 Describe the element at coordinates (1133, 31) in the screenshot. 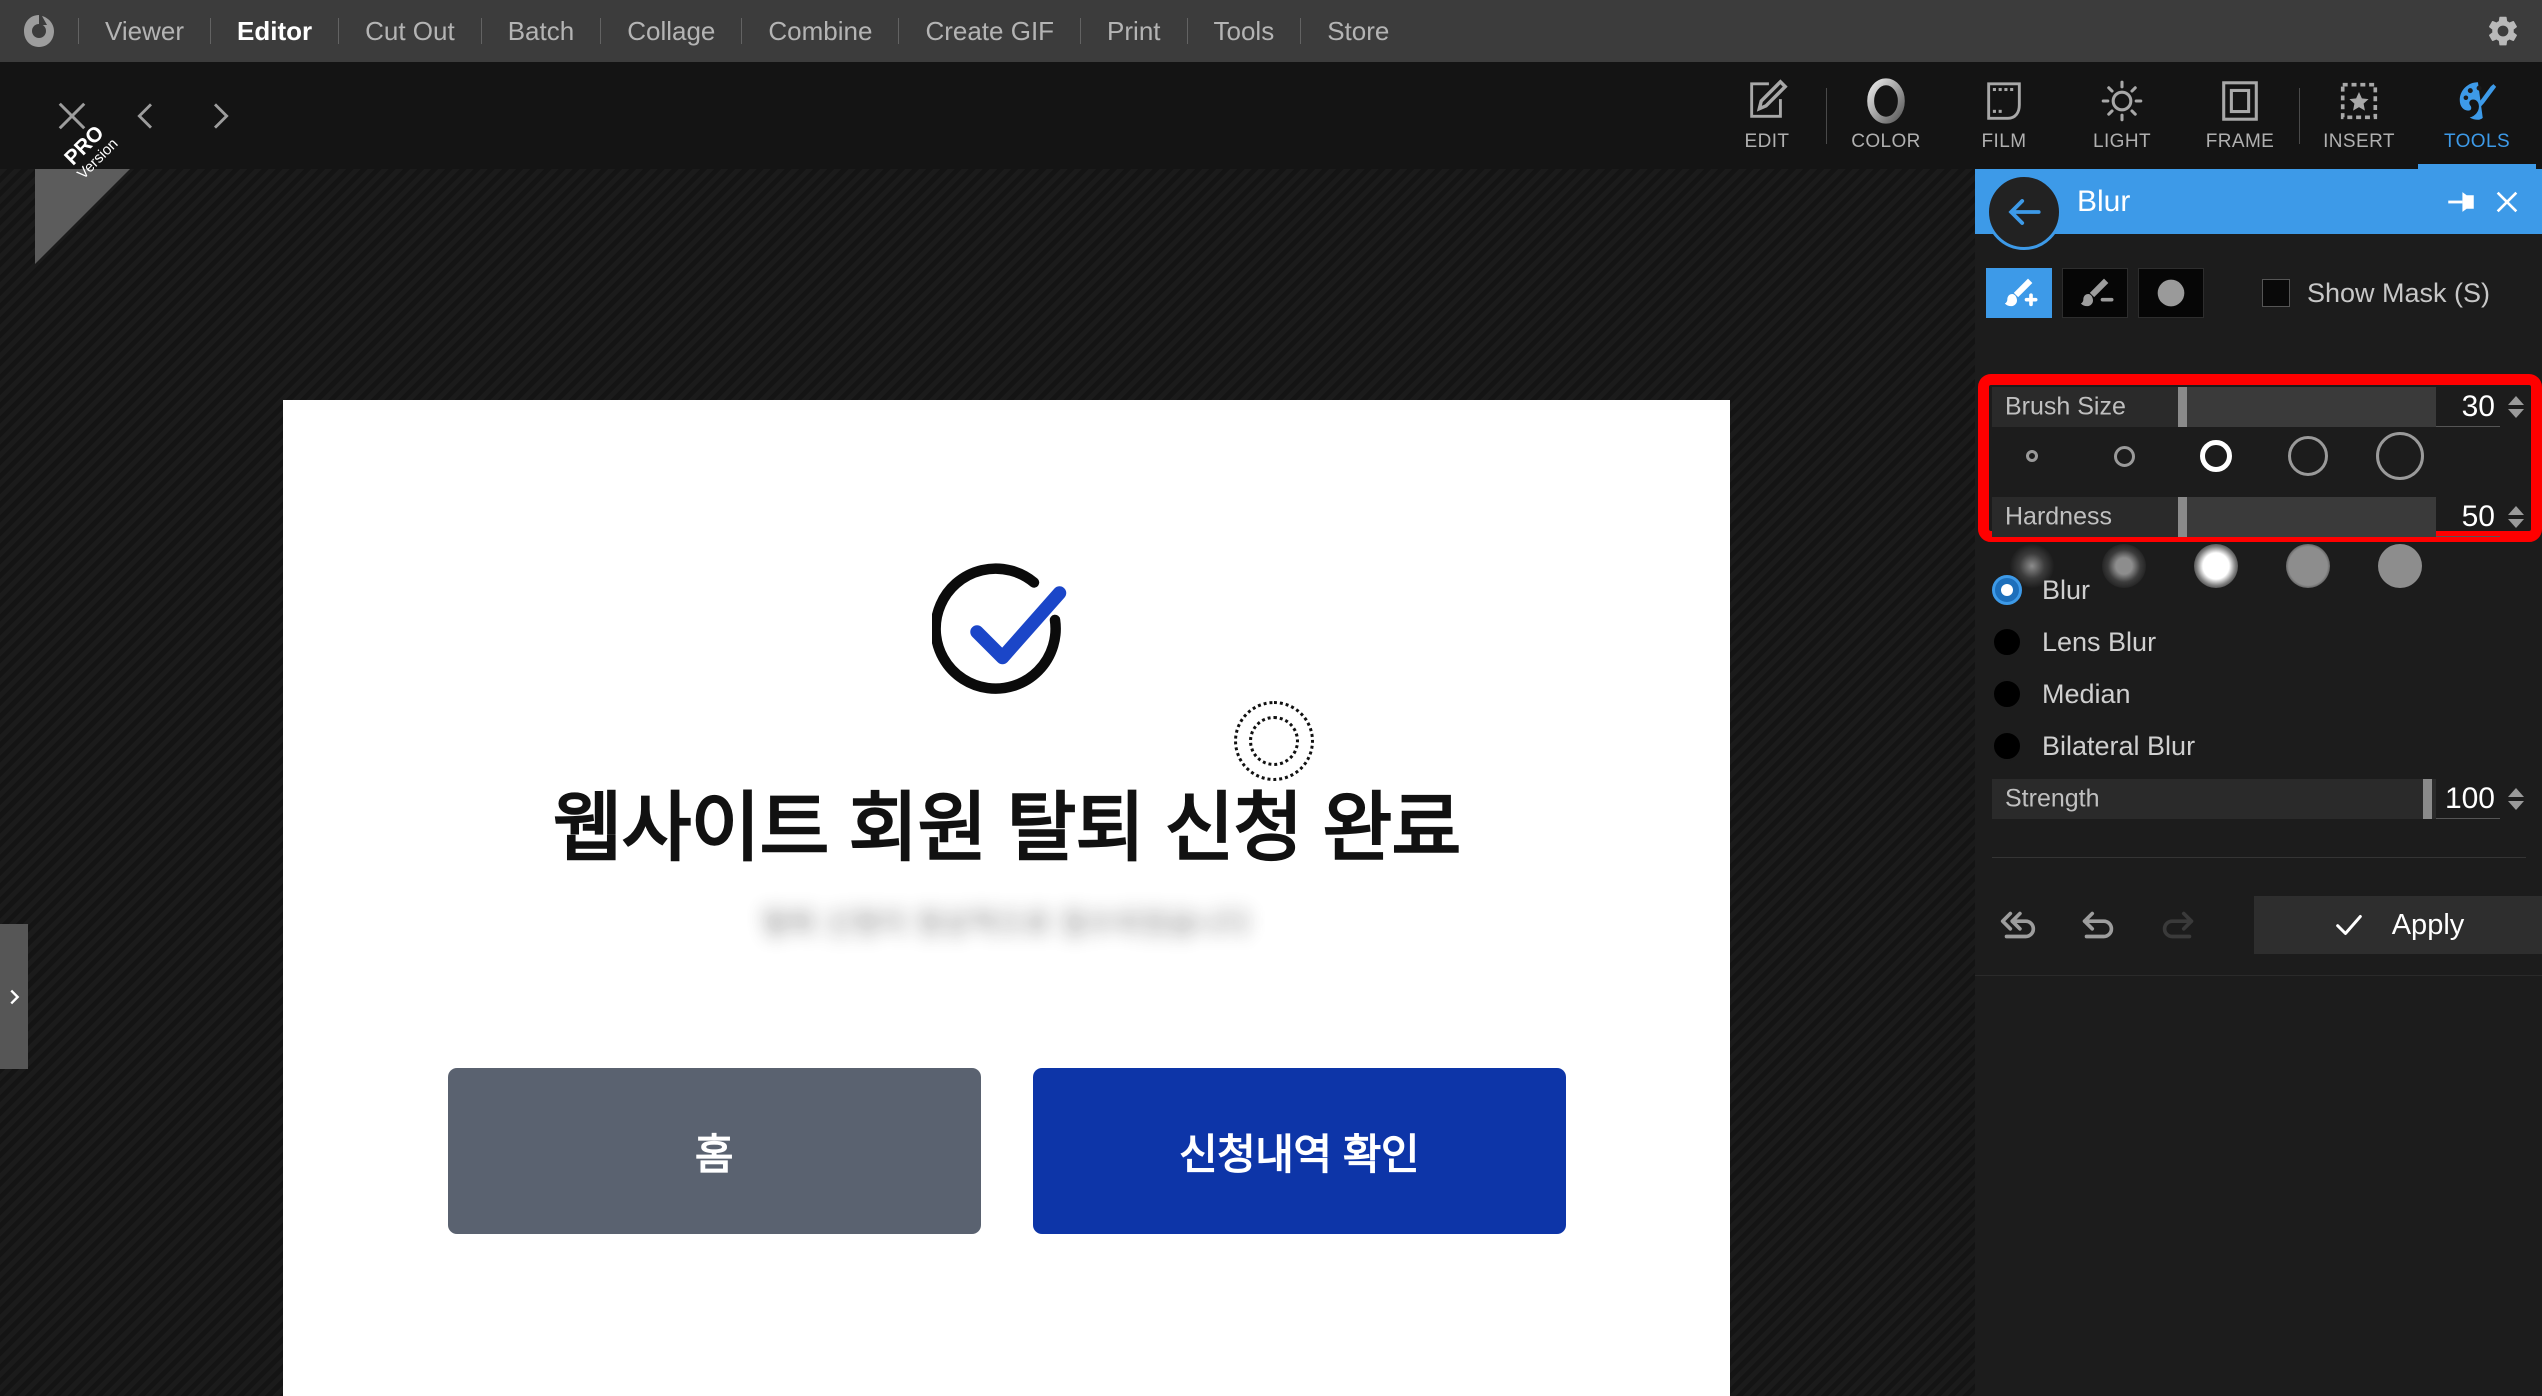

I see `menu-item-print: Print` at that location.